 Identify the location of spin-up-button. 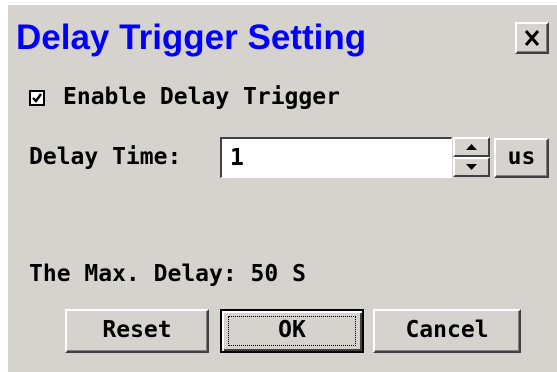
(471, 147).